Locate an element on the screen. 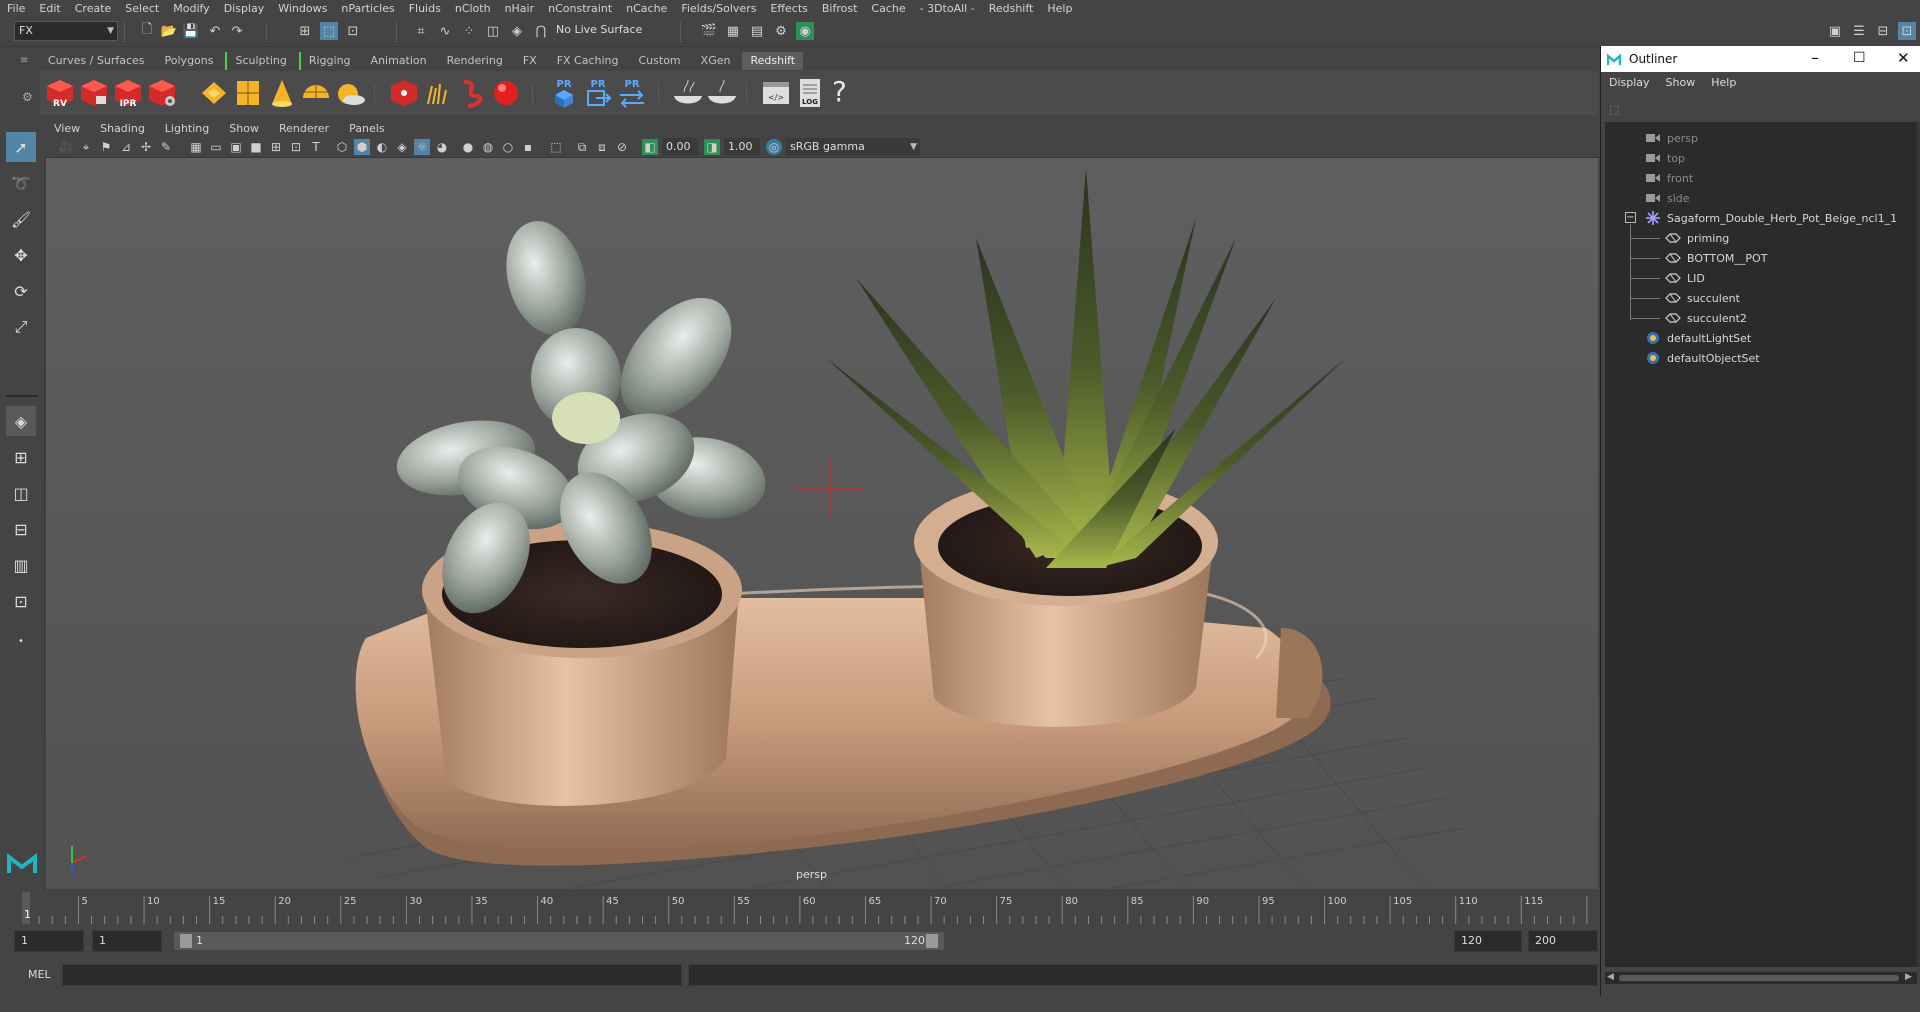  menu-modify: Modify is located at coordinates (191, 8).